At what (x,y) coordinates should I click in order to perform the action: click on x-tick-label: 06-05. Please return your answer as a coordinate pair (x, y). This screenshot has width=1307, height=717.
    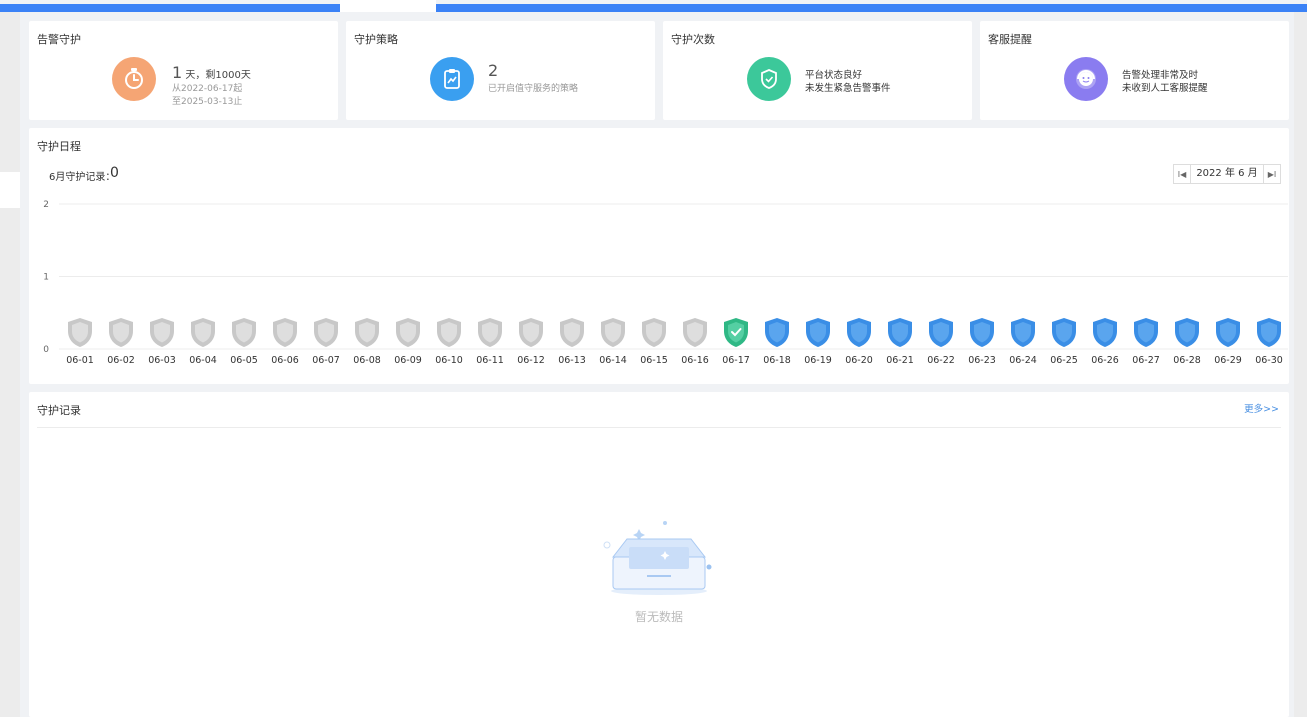
    Looking at the image, I should click on (244, 360).